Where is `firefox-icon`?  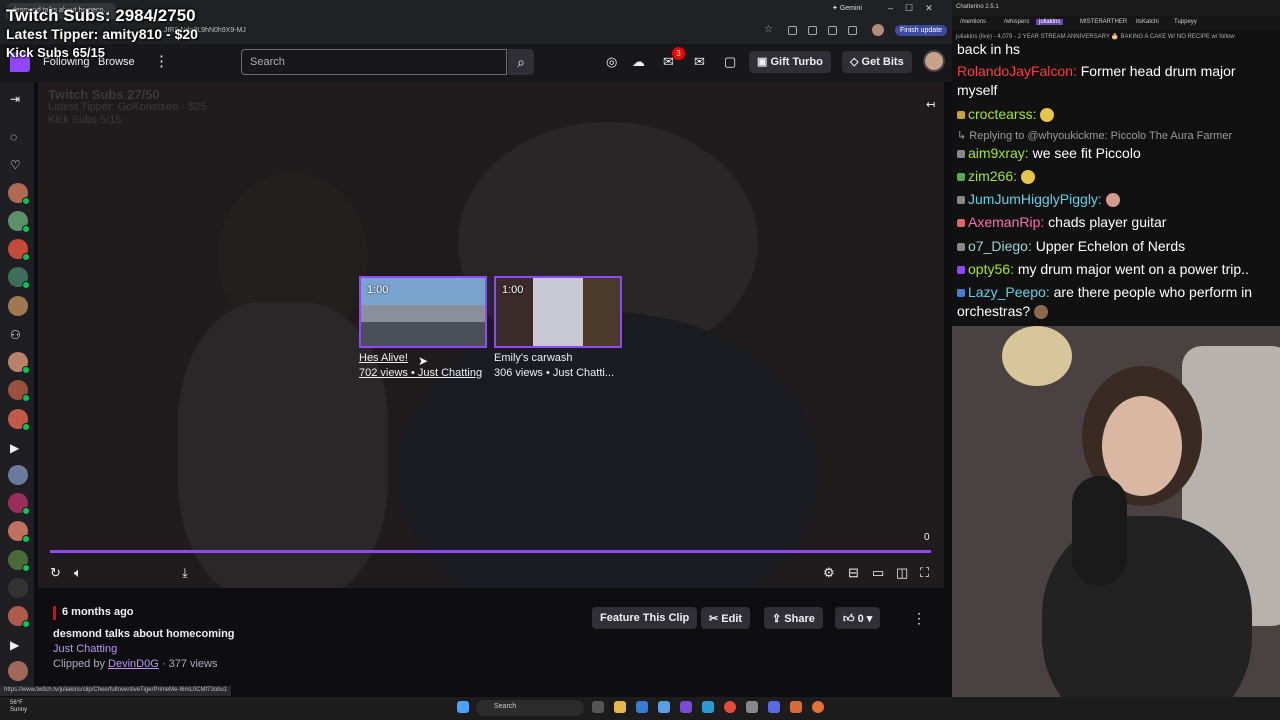
firefox-icon is located at coordinates (818, 707).